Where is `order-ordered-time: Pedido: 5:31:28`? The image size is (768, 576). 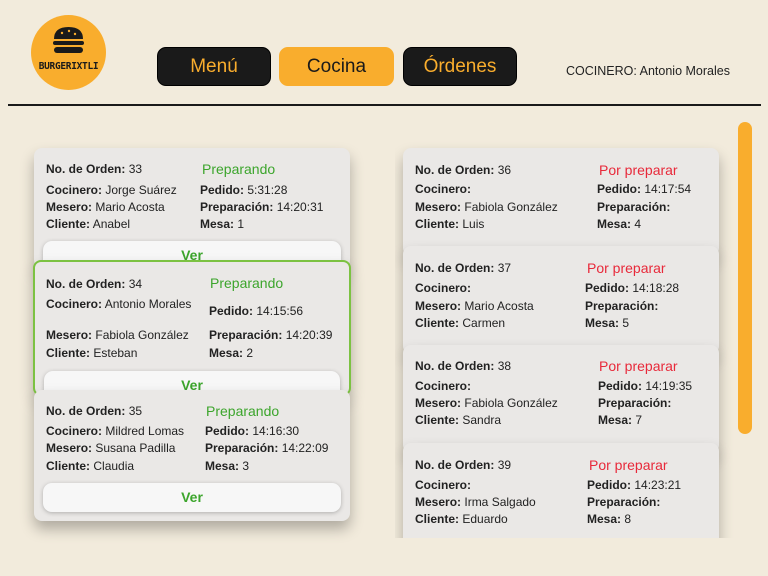
order-ordered-time: Pedido: 5:31:28 is located at coordinates (244, 190).